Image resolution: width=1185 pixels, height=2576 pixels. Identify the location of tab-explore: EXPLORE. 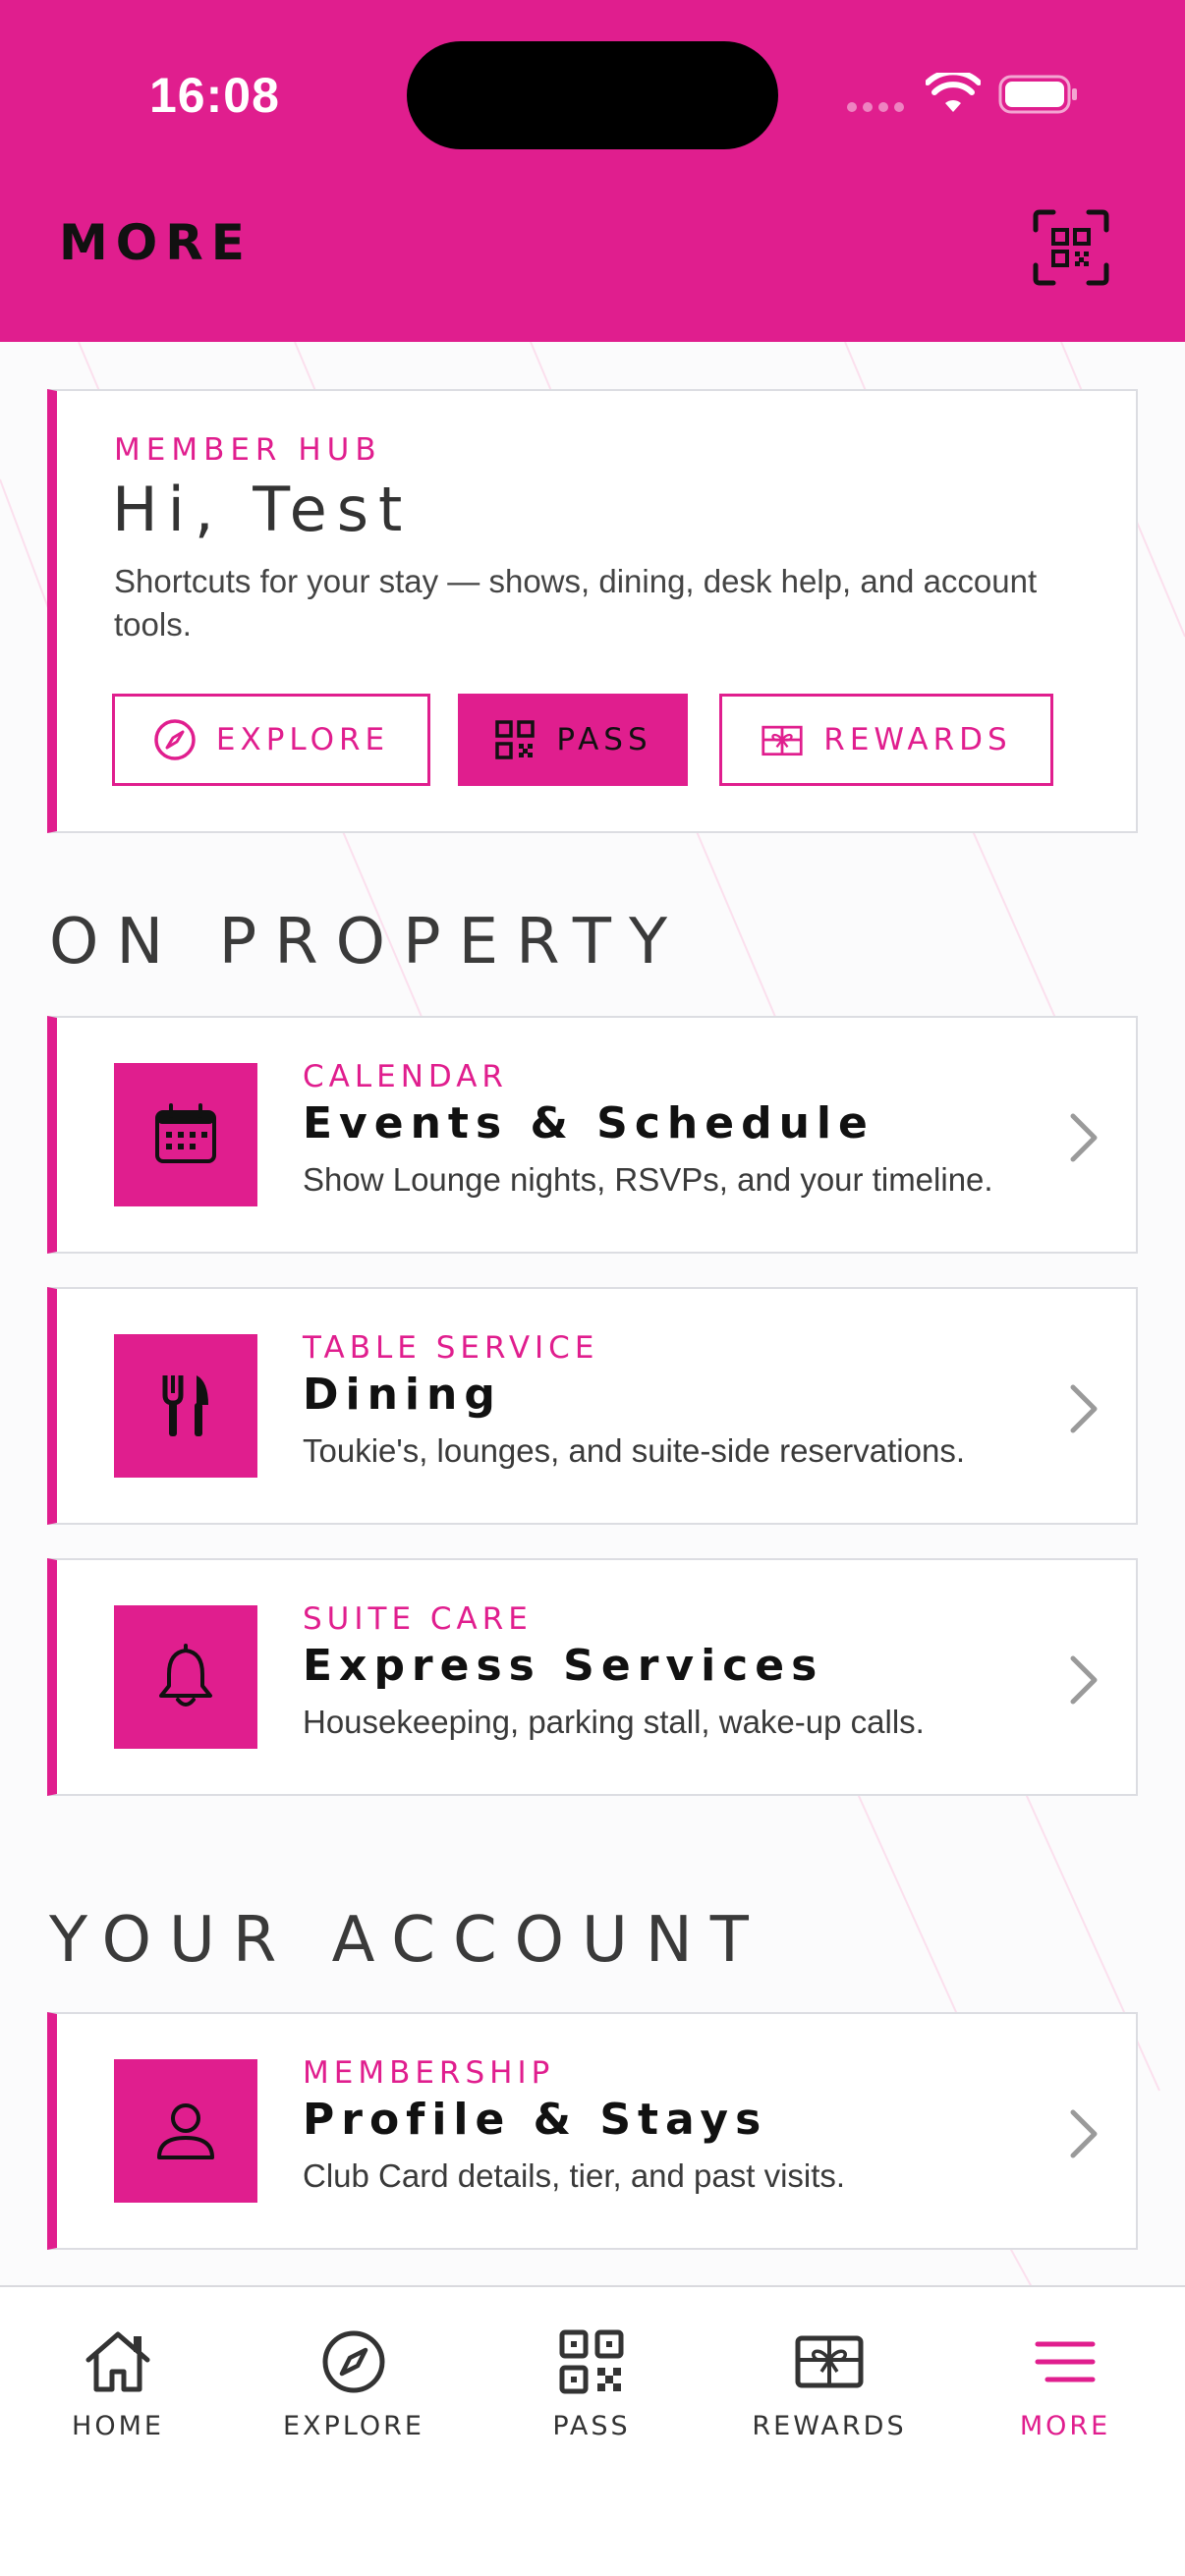
(353, 2395).